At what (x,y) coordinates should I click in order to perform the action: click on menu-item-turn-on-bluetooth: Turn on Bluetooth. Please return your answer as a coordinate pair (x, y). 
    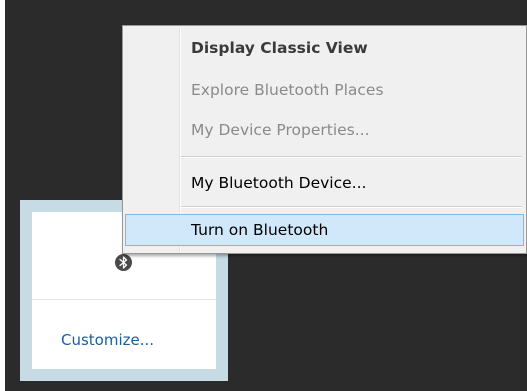
    Looking at the image, I should click on (324, 230).